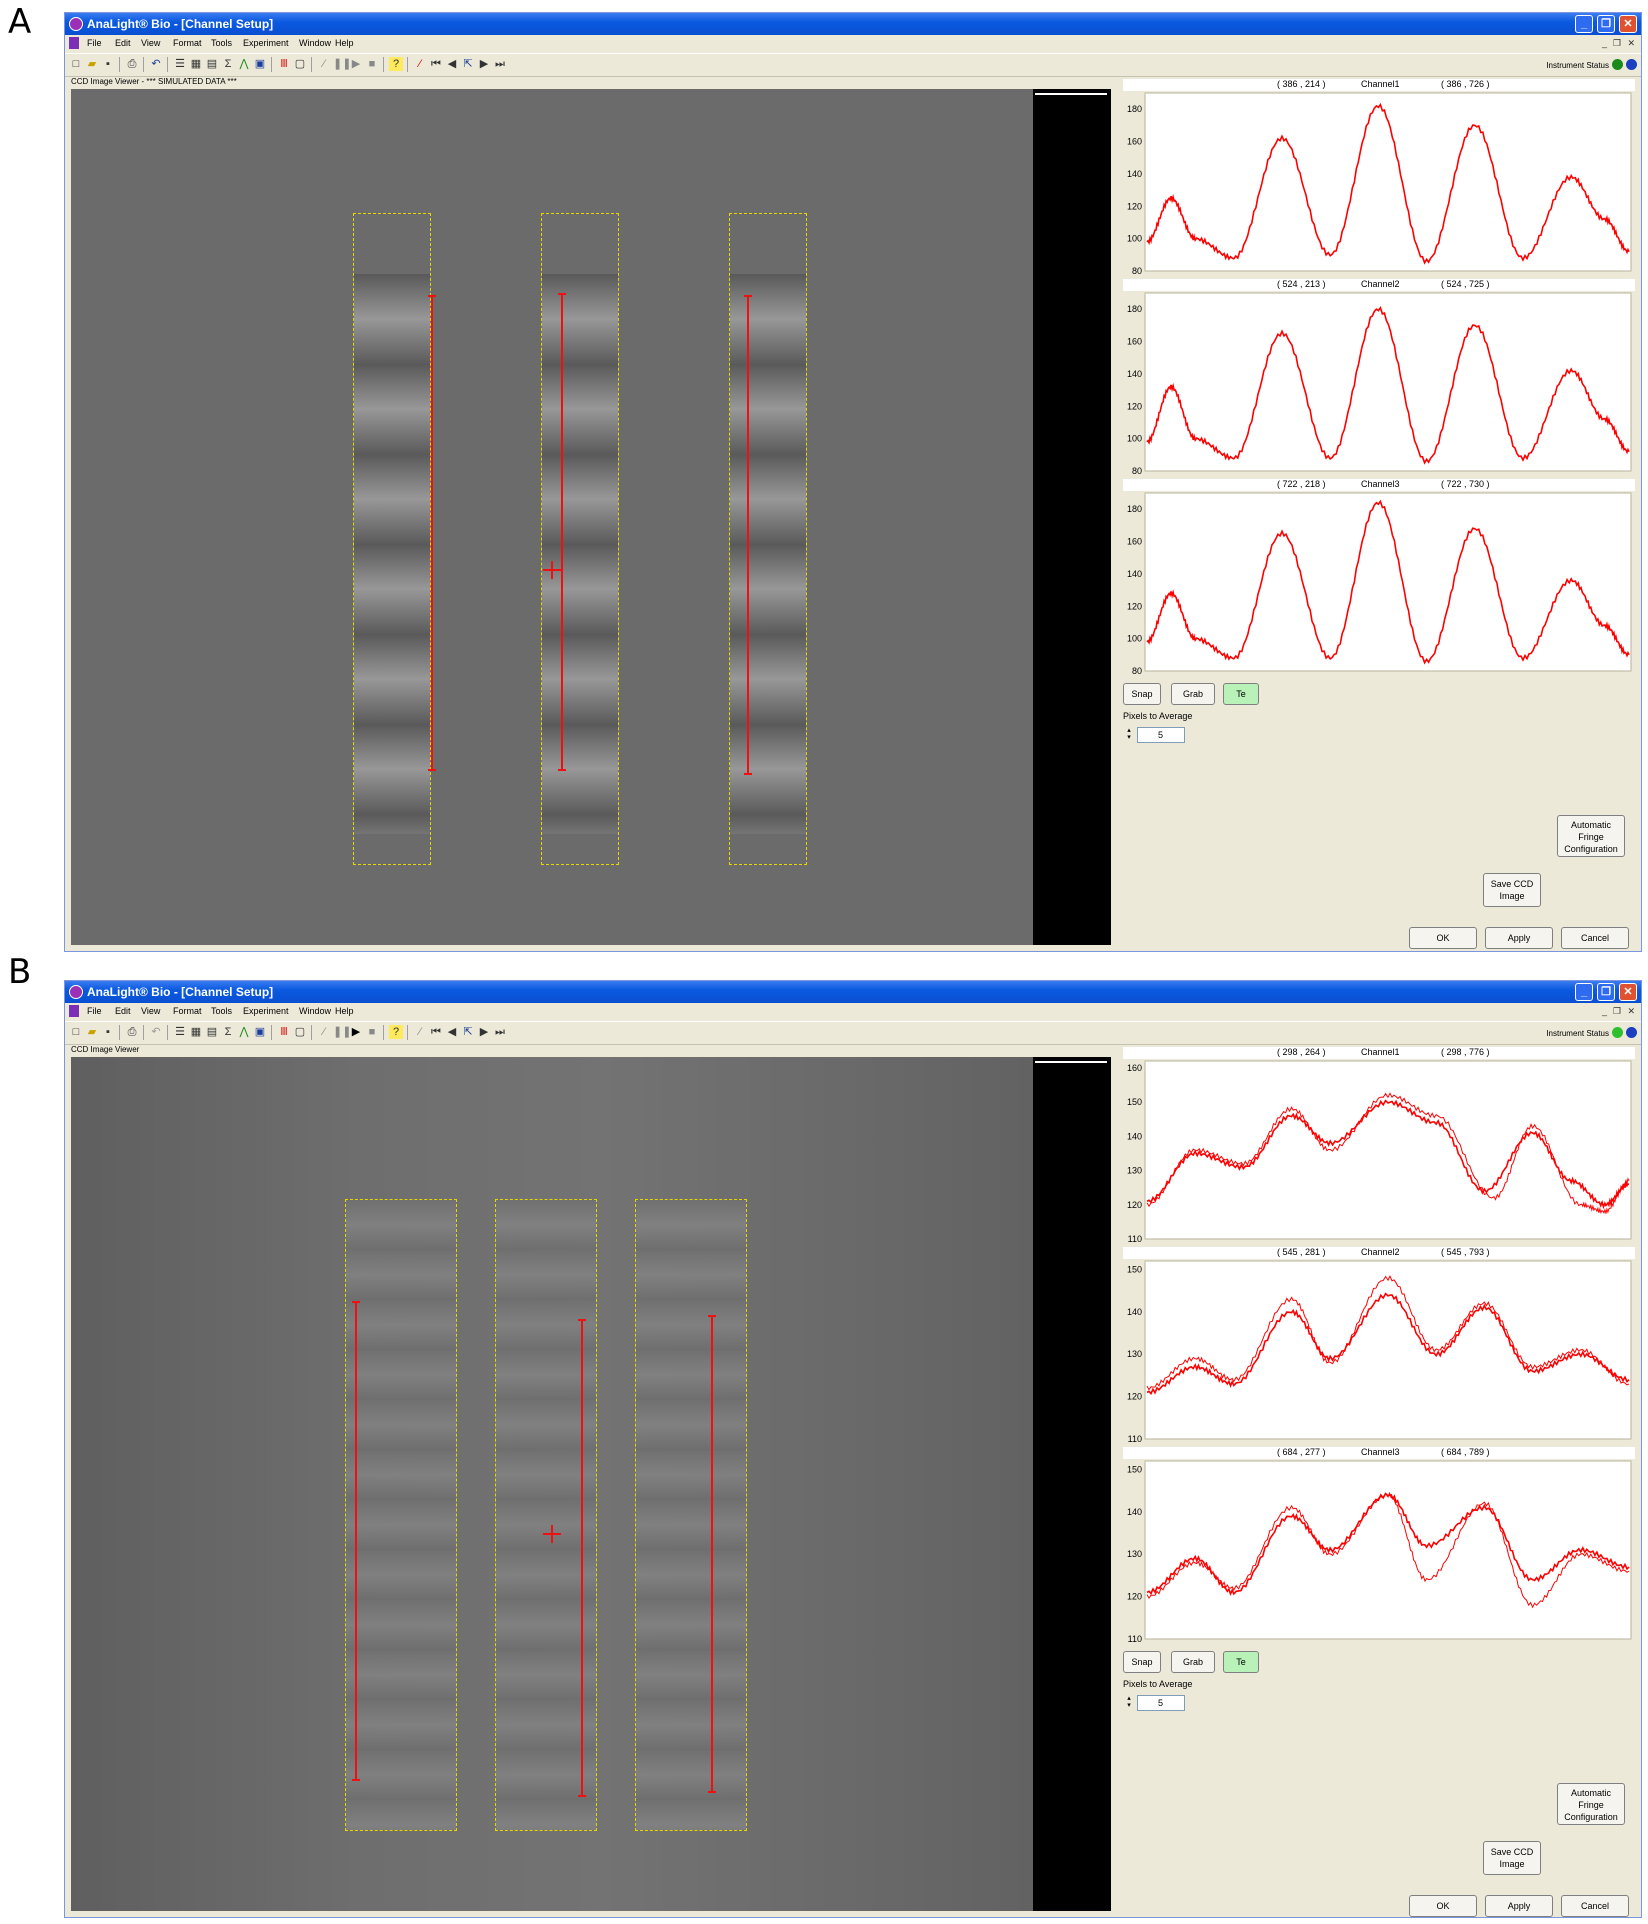 The height and width of the screenshot is (1924, 1648). What do you see at coordinates (582, 1558) in the screenshot?
I see `channel2-line` at bounding box center [582, 1558].